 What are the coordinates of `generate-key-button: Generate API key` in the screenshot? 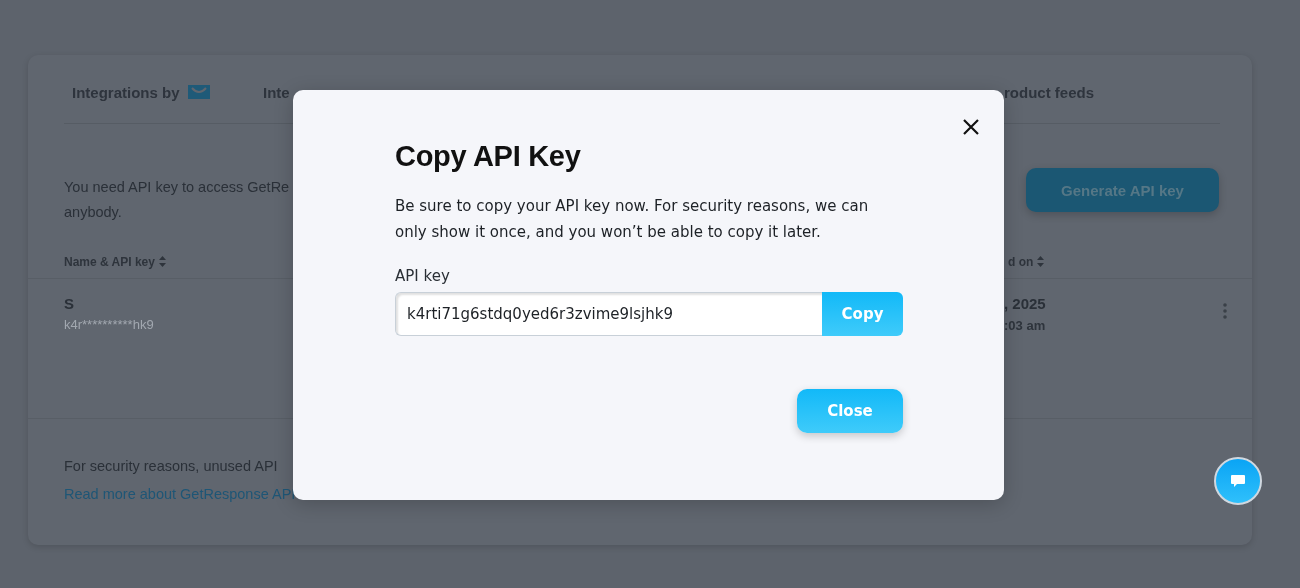 It's located at (1122, 190).